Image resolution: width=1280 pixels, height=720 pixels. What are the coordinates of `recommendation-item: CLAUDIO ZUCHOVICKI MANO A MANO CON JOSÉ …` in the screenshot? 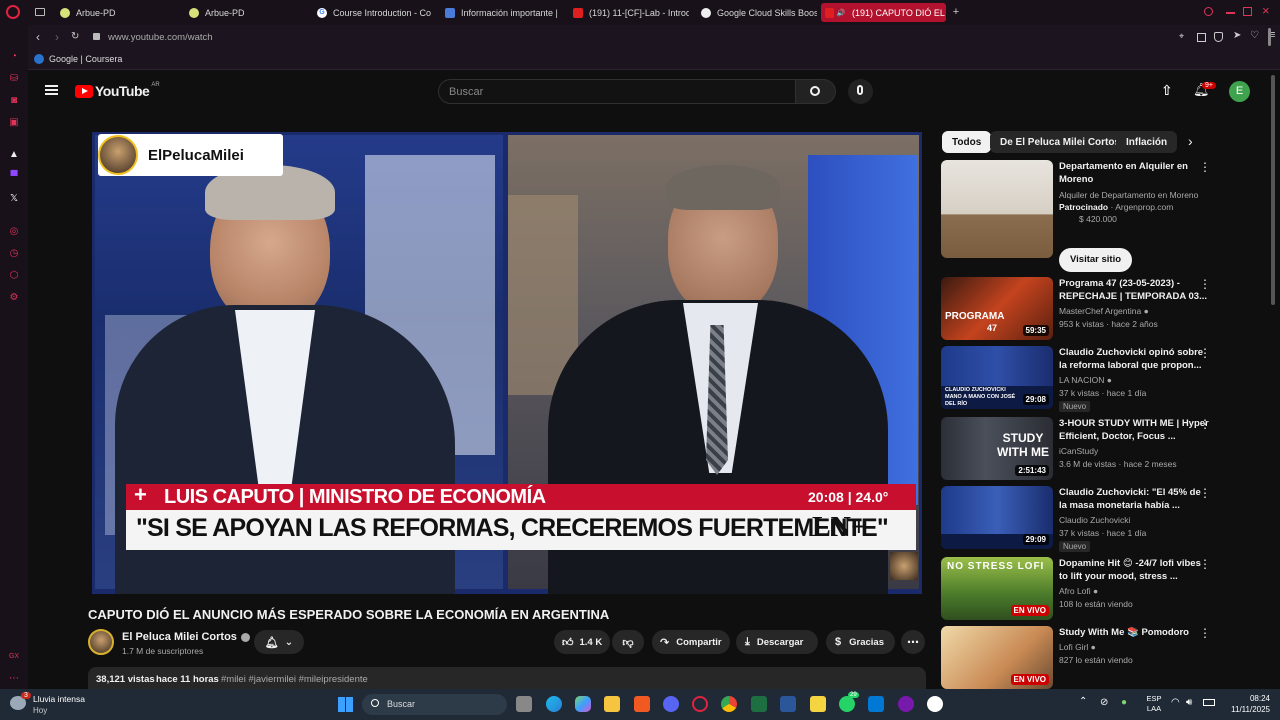 It's located at (1086, 379).